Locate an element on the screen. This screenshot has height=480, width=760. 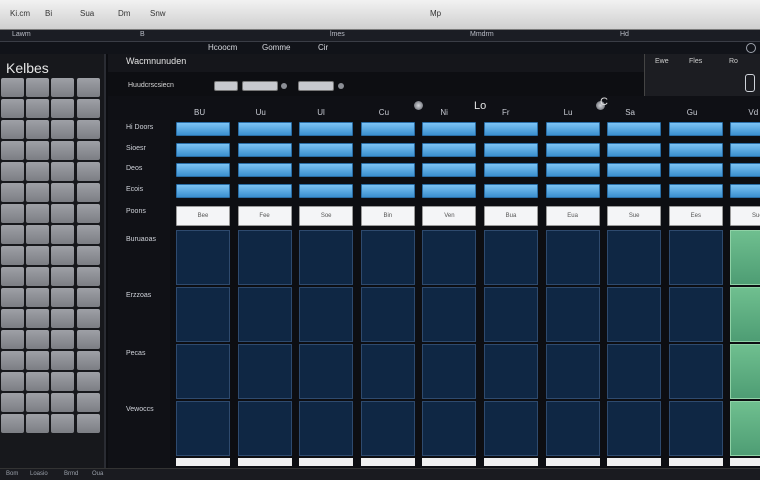
menu-item: Sua is located at coordinates (87, 13).